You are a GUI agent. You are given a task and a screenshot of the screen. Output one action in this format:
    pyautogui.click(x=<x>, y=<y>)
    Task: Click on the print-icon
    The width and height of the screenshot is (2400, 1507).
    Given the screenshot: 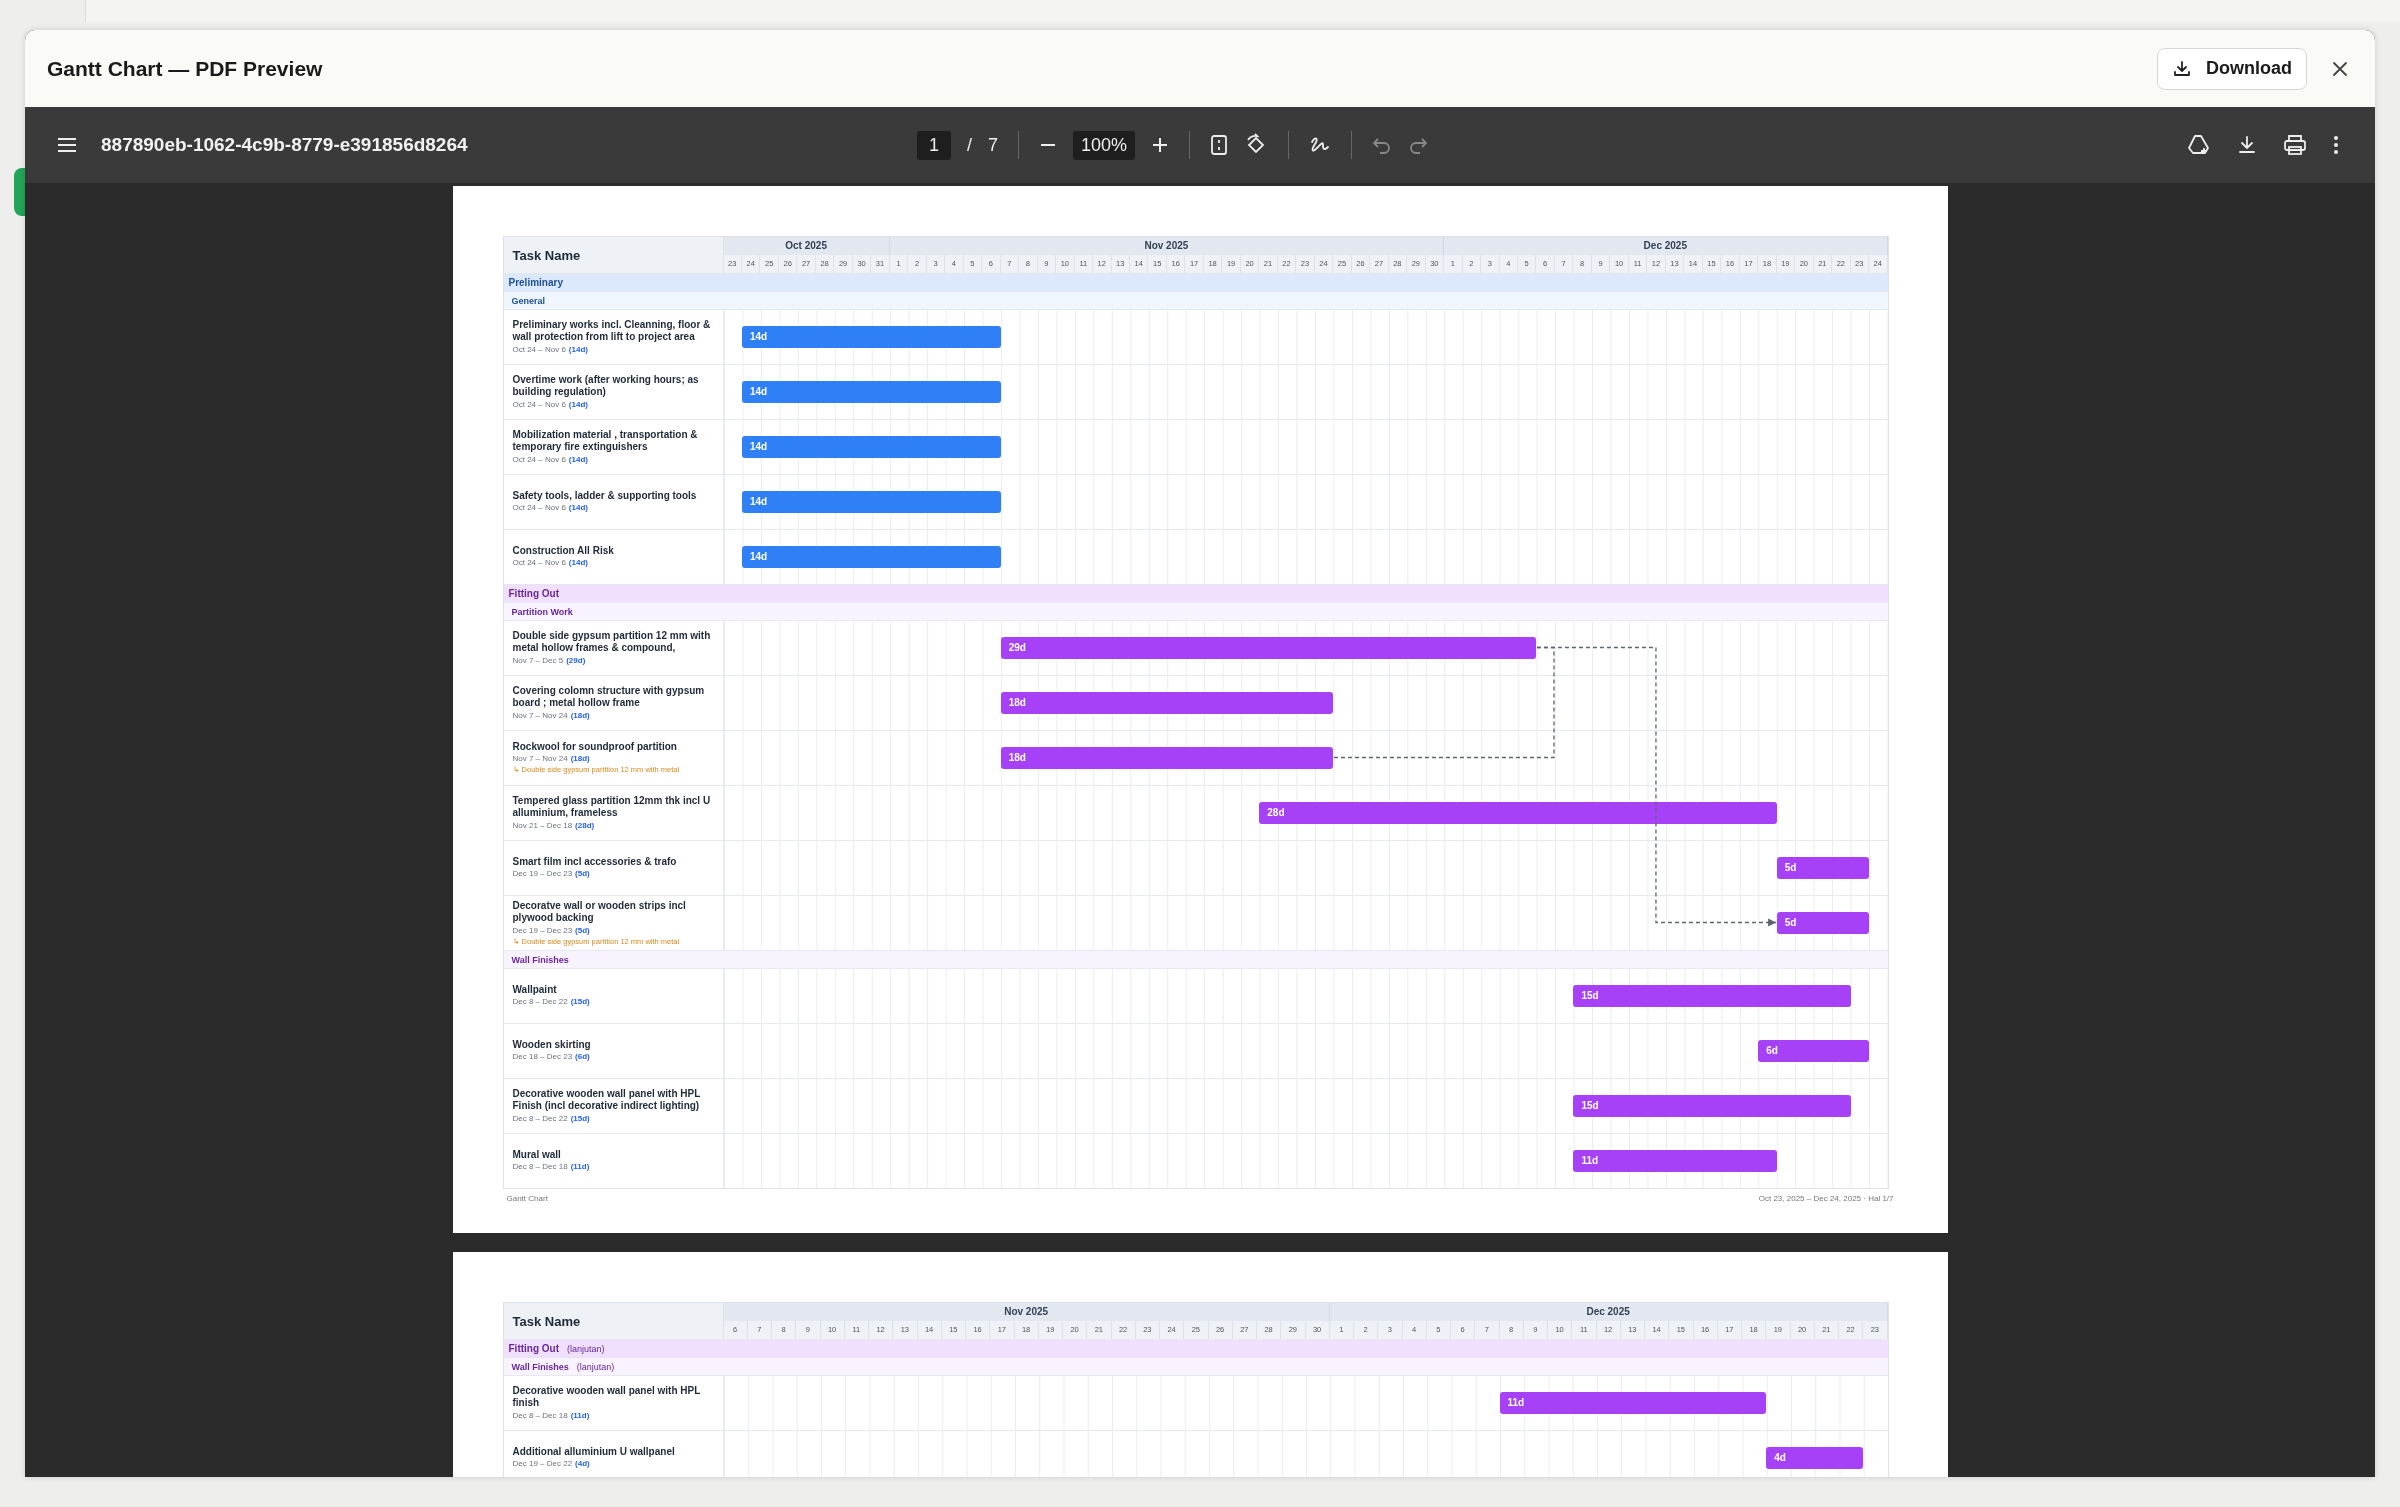 What is the action you would take?
    pyautogui.click(x=2295, y=145)
    